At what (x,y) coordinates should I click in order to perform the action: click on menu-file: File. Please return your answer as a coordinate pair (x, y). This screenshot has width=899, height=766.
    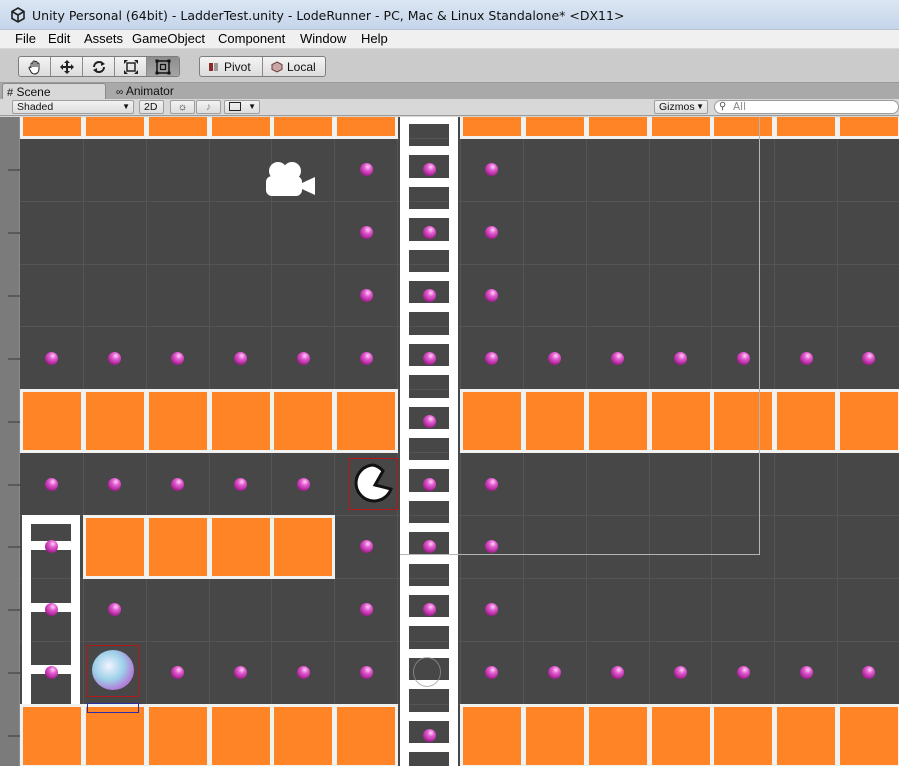
    Looking at the image, I should click on (25, 38).